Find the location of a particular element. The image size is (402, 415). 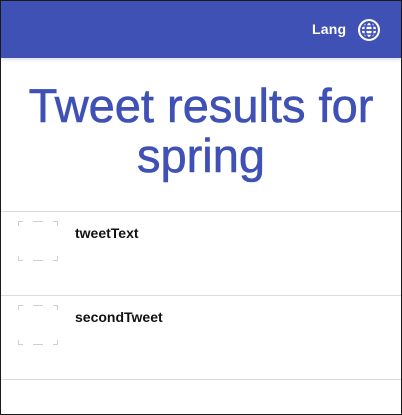

list-divider is located at coordinates (201, 379).